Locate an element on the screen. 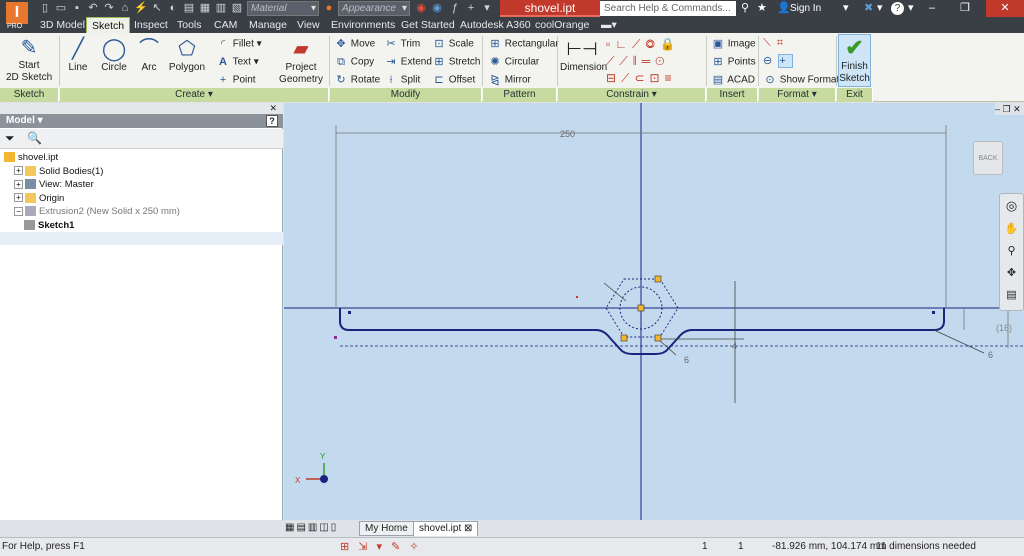 This screenshot has height=556, width=1024. zoom-icon: ▦ is located at coordinates (205, 8).